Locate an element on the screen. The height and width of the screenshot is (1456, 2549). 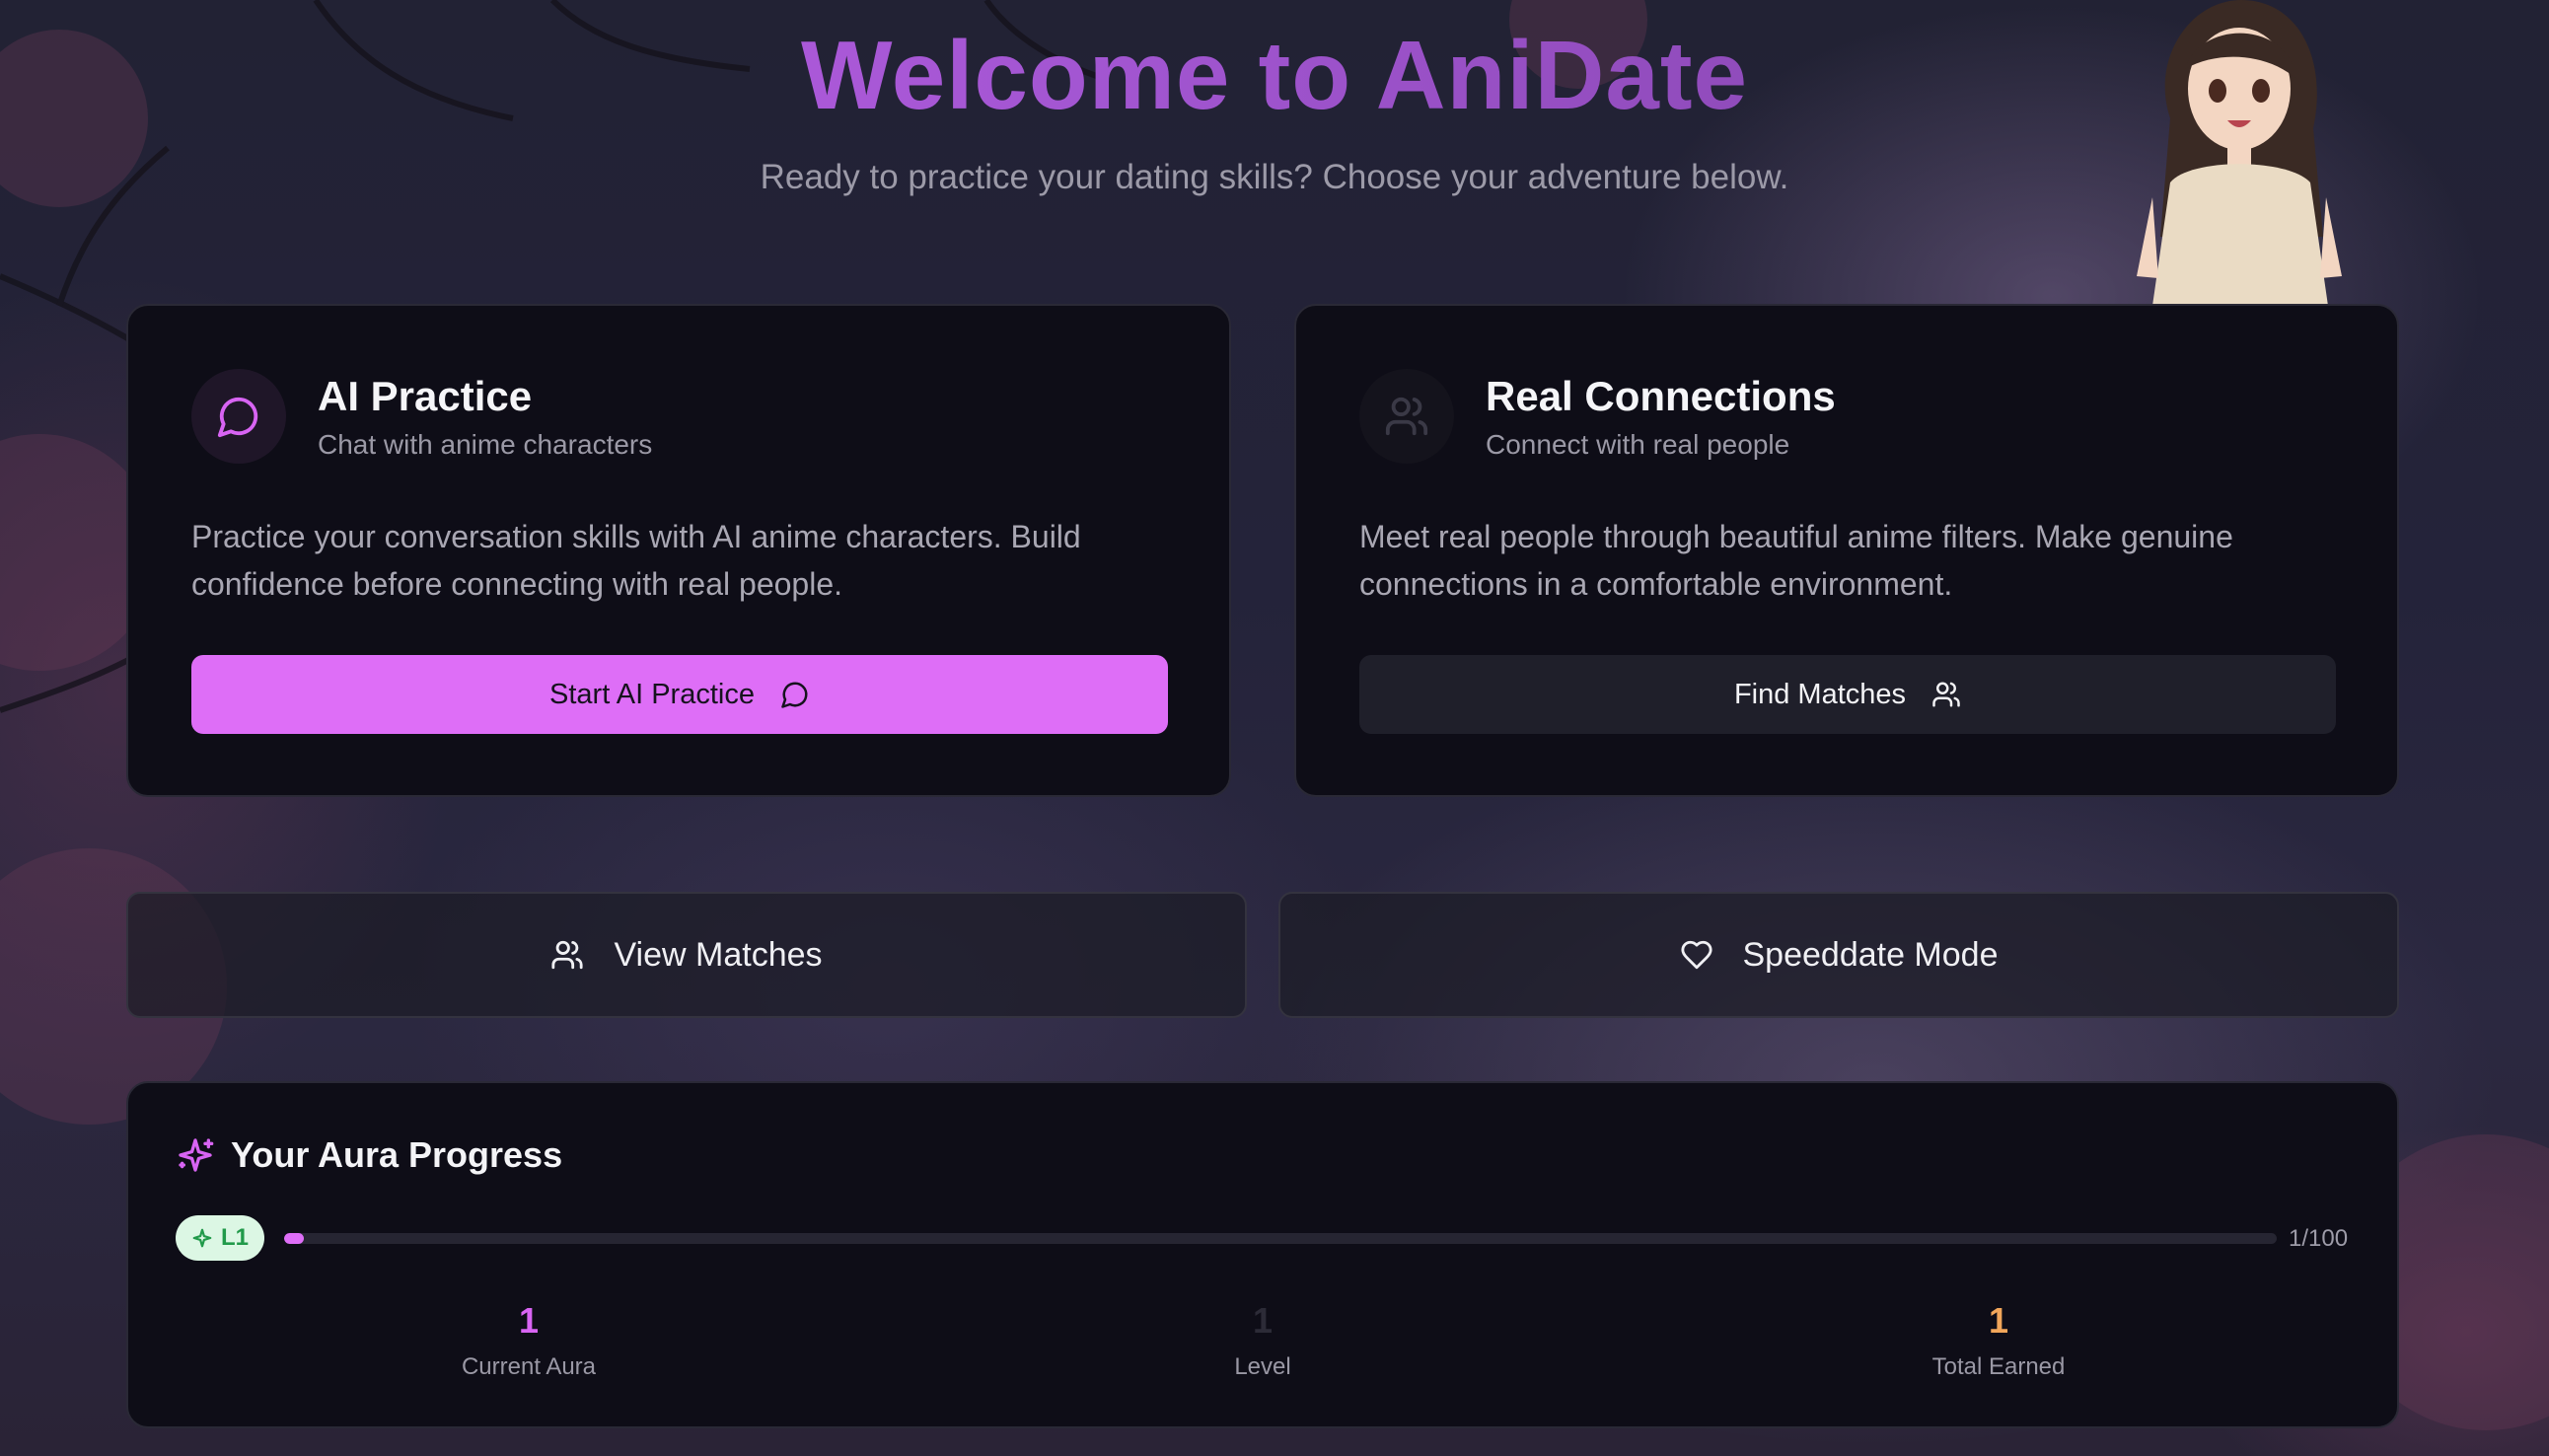
aura-header: Your Aura Progress is located at coordinates (369, 1155).